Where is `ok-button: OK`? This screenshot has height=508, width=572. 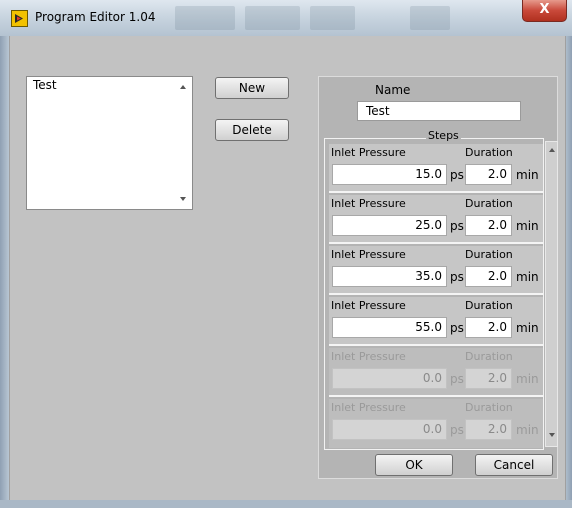
ok-button: OK is located at coordinates (414, 465).